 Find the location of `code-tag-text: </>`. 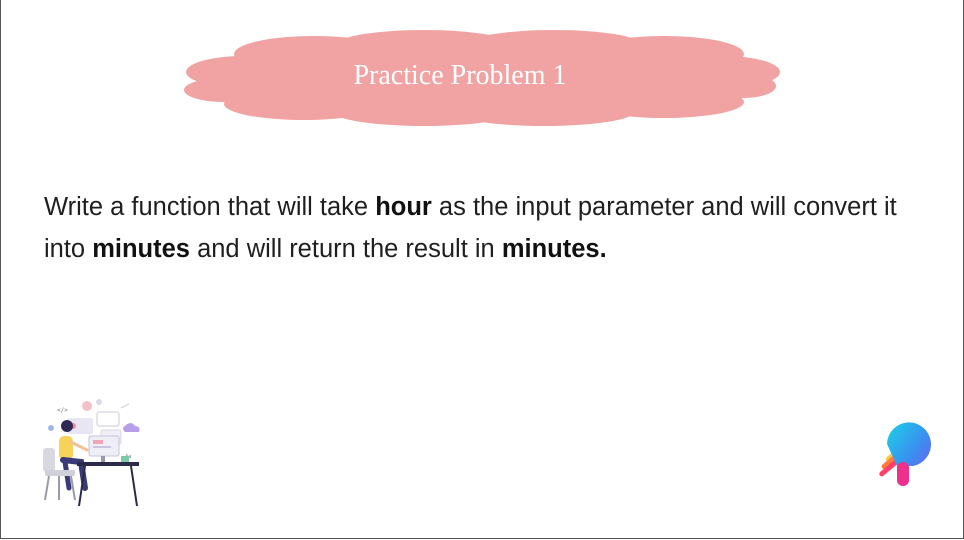

code-tag-text: </> is located at coordinates (62, 410).